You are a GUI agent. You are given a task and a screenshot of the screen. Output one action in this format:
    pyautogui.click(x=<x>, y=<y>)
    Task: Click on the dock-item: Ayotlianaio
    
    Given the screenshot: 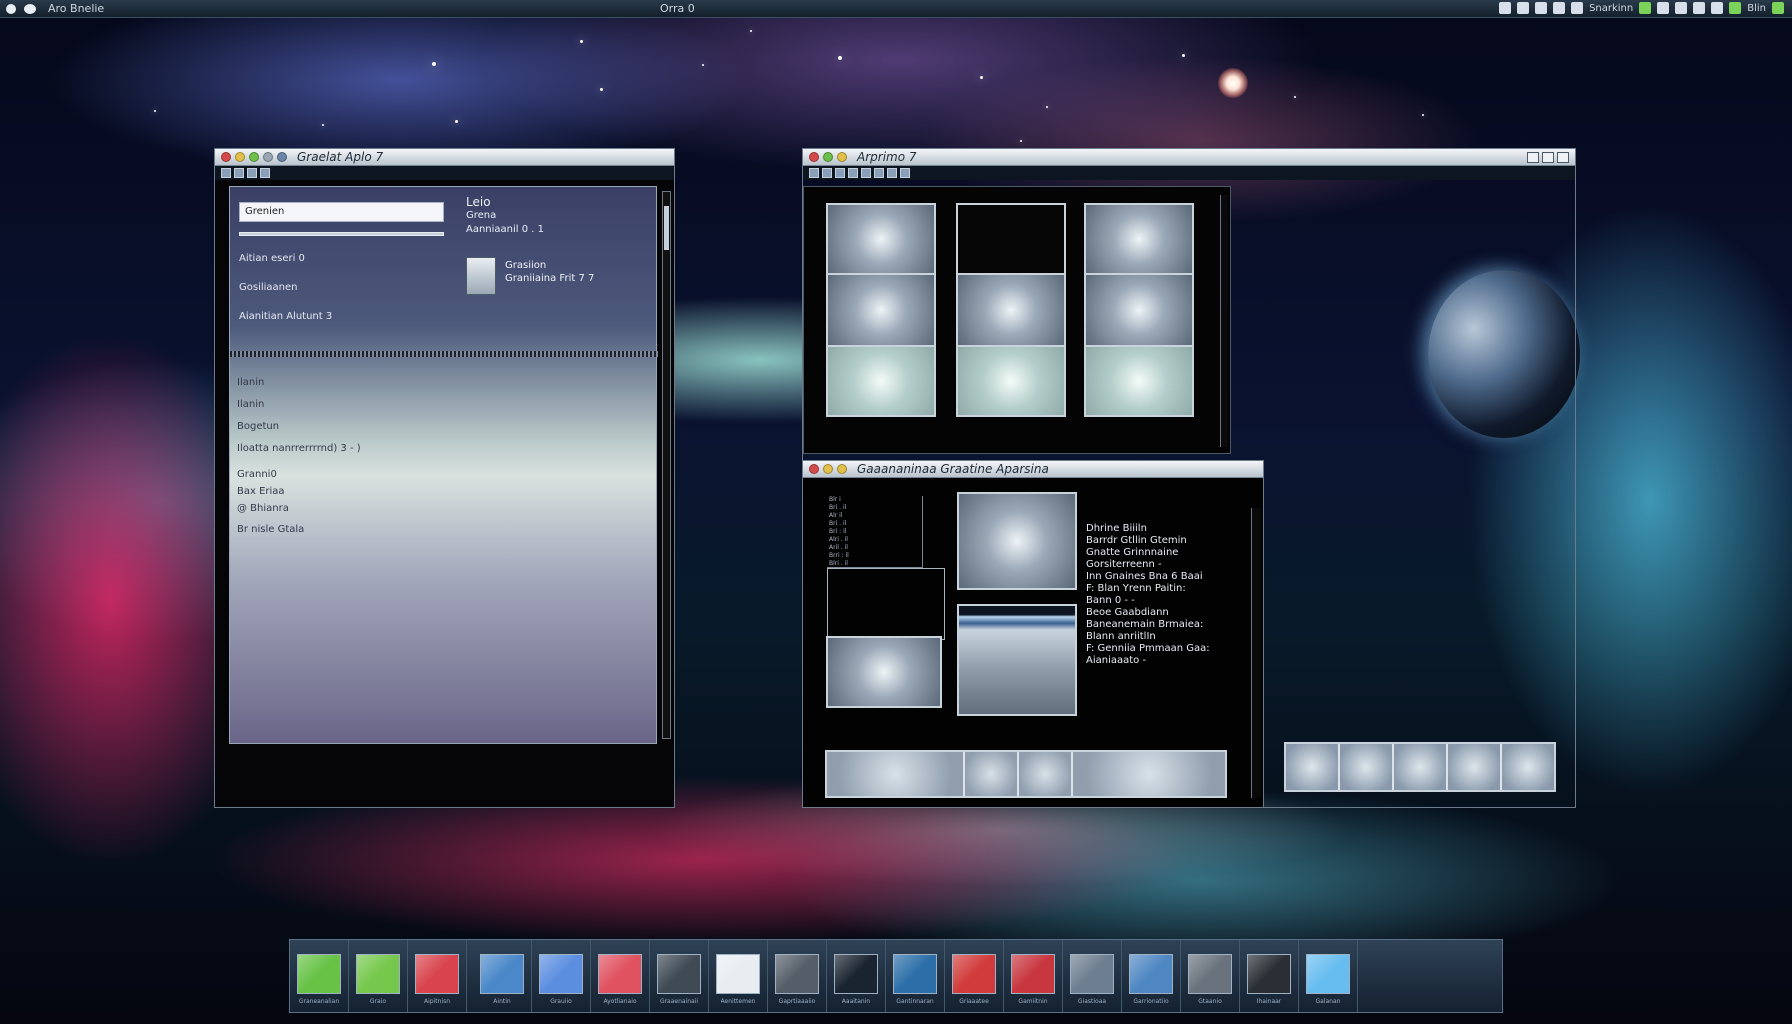 What is the action you would take?
    pyautogui.click(x=620, y=976)
    